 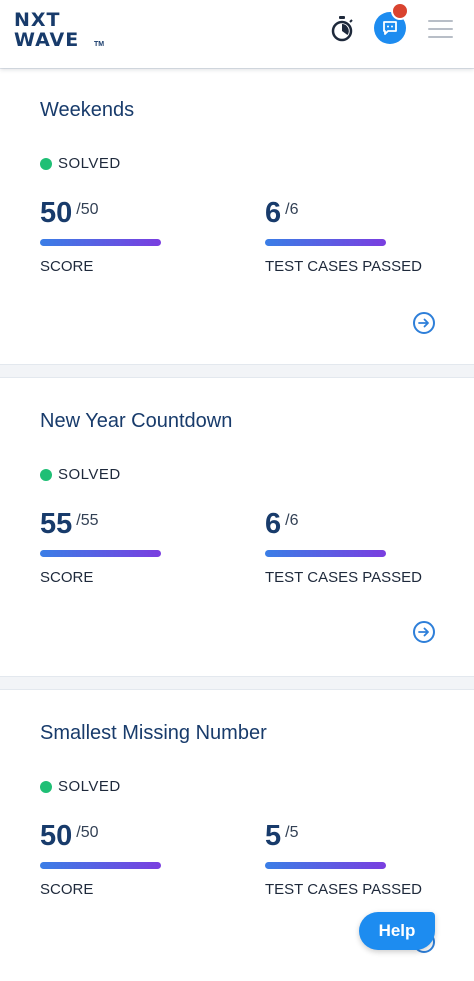 What do you see at coordinates (153, 733) in the screenshot?
I see `problem-title: Smallest Missing Number` at bounding box center [153, 733].